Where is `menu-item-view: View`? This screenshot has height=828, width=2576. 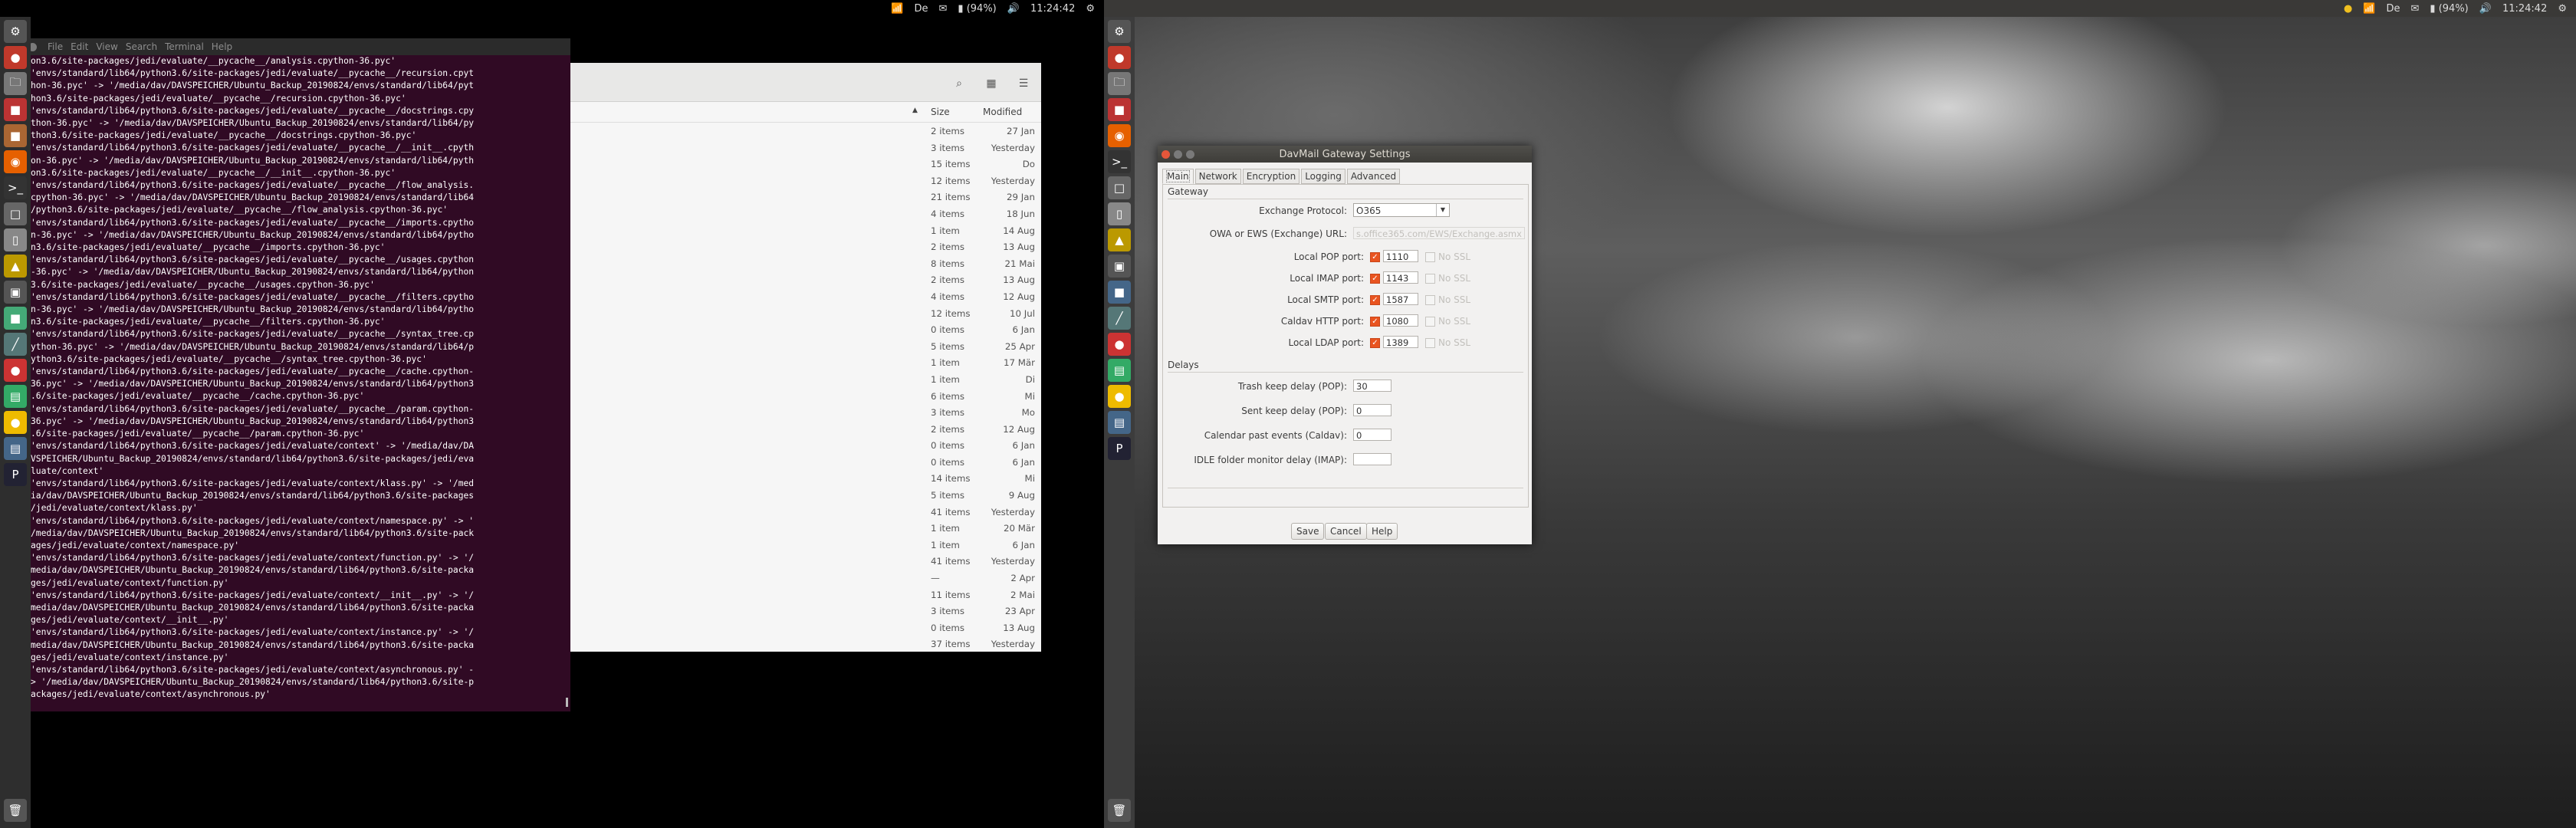 menu-item-view: View is located at coordinates (107, 46).